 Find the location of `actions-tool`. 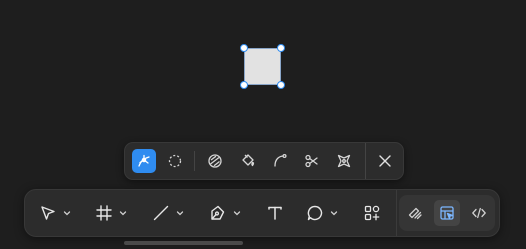

actions-tool is located at coordinates (372, 213).